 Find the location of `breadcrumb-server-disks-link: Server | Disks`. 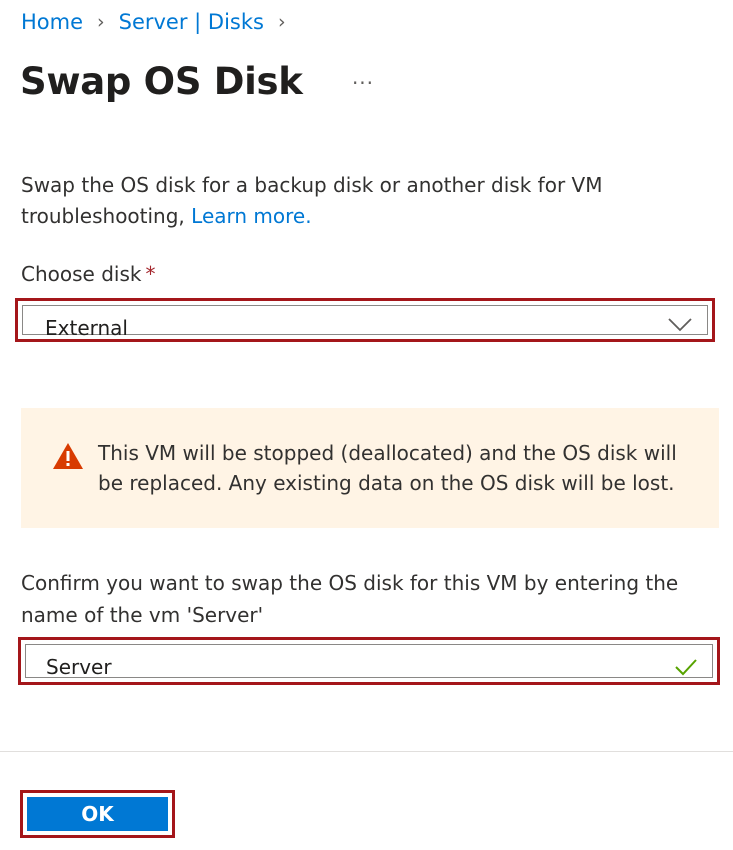

breadcrumb-server-disks-link: Server | Disks is located at coordinates (191, 22).